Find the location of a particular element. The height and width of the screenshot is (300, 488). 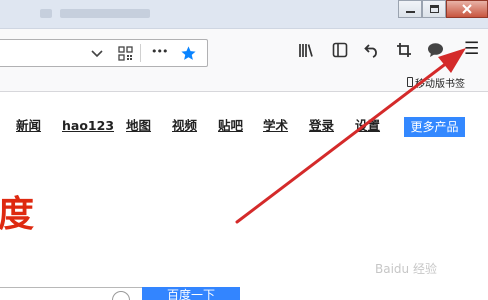

search-button: 百度一下 is located at coordinates (191, 293).